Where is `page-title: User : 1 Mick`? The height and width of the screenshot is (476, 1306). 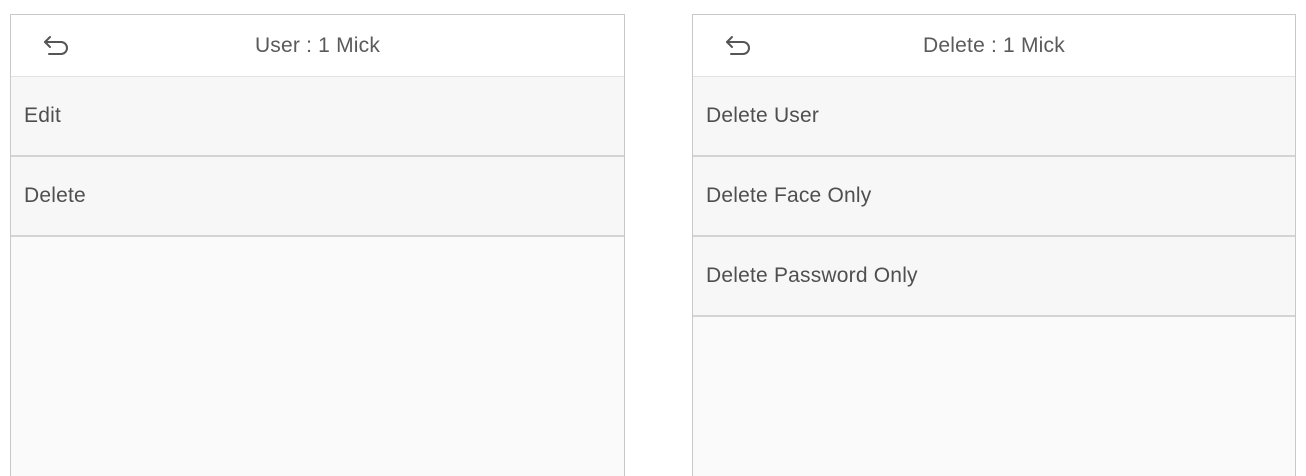 page-title: User : 1 Mick is located at coordinates (317, 45).